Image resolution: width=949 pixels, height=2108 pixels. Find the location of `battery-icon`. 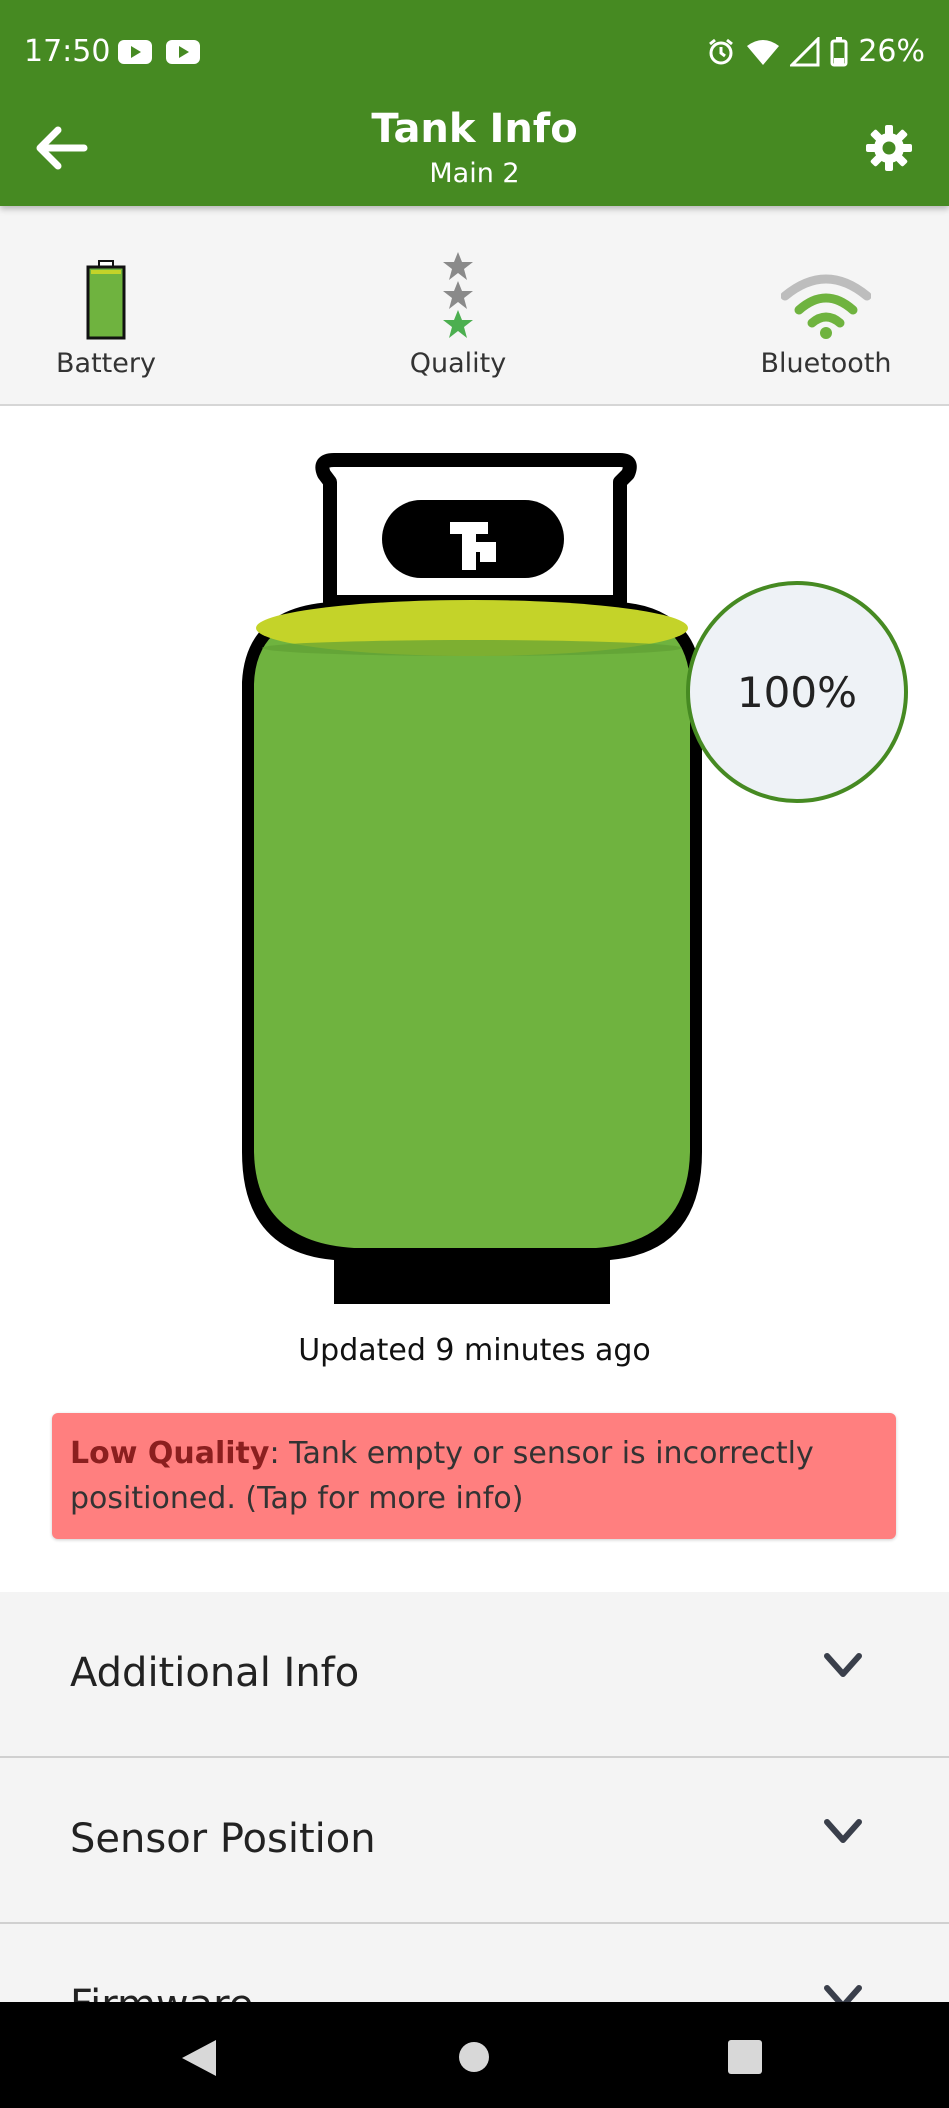

battery-icon is located at coordinates (106, 300).